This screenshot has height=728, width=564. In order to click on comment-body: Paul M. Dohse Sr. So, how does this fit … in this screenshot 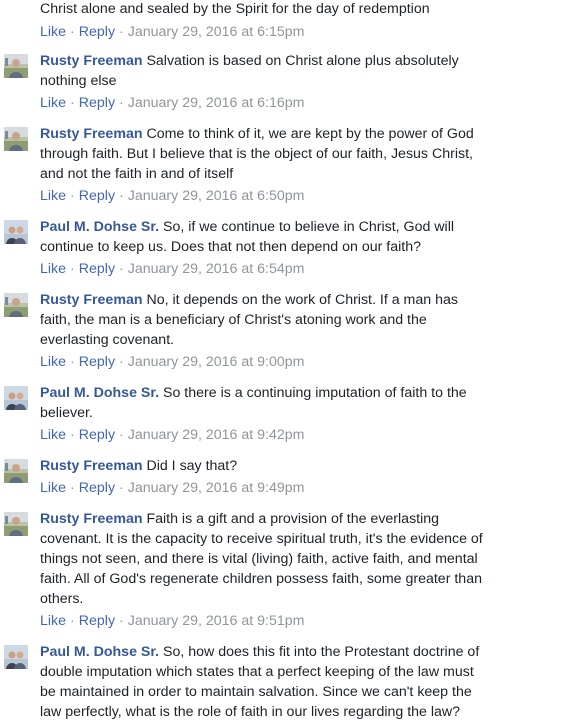, I will do `click(298, 682)`.